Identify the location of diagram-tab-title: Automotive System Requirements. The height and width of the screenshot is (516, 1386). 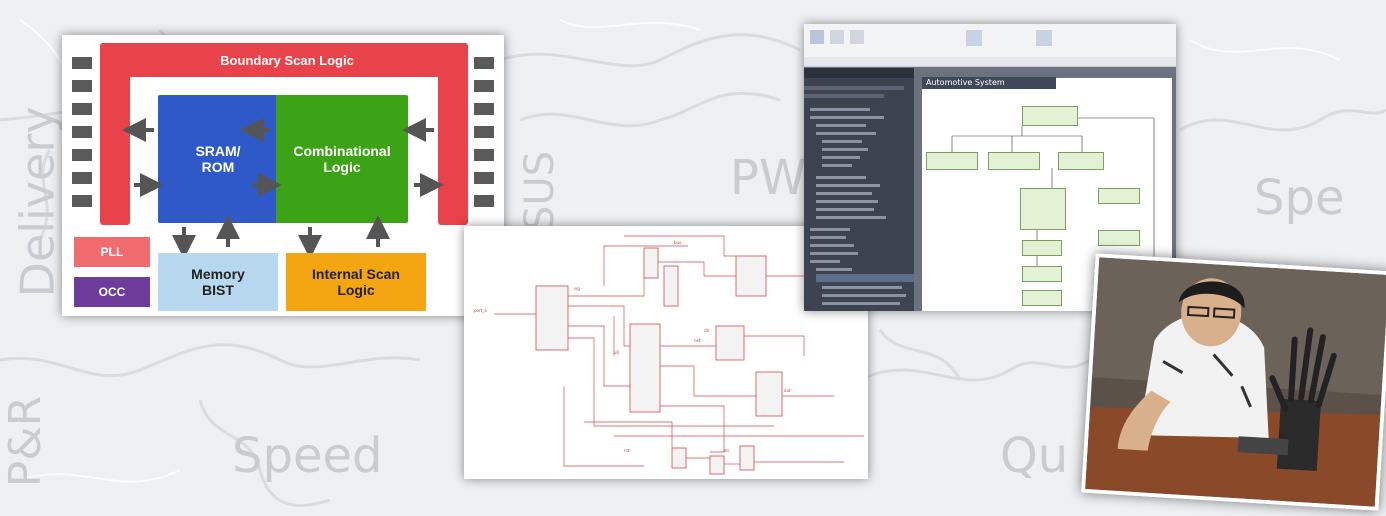
(989, 88).